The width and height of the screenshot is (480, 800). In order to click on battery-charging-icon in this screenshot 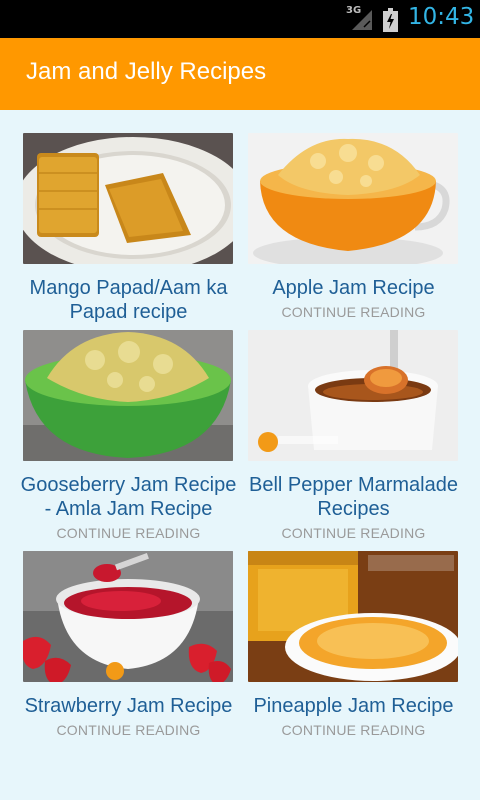, I will do `click(390, 20)`.